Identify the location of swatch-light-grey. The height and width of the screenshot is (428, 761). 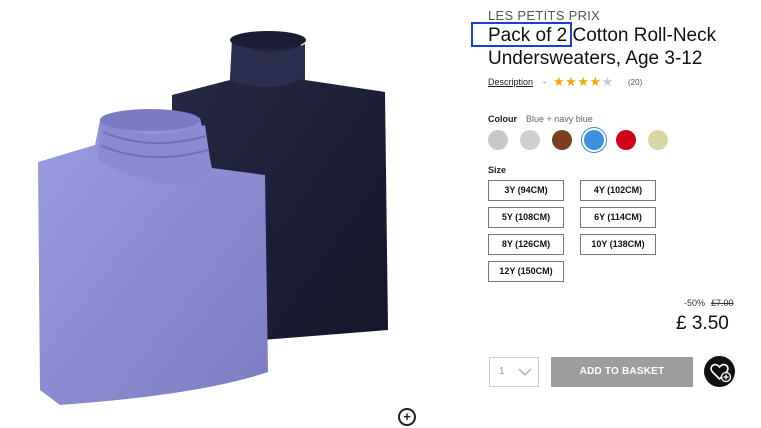
(498, 140).